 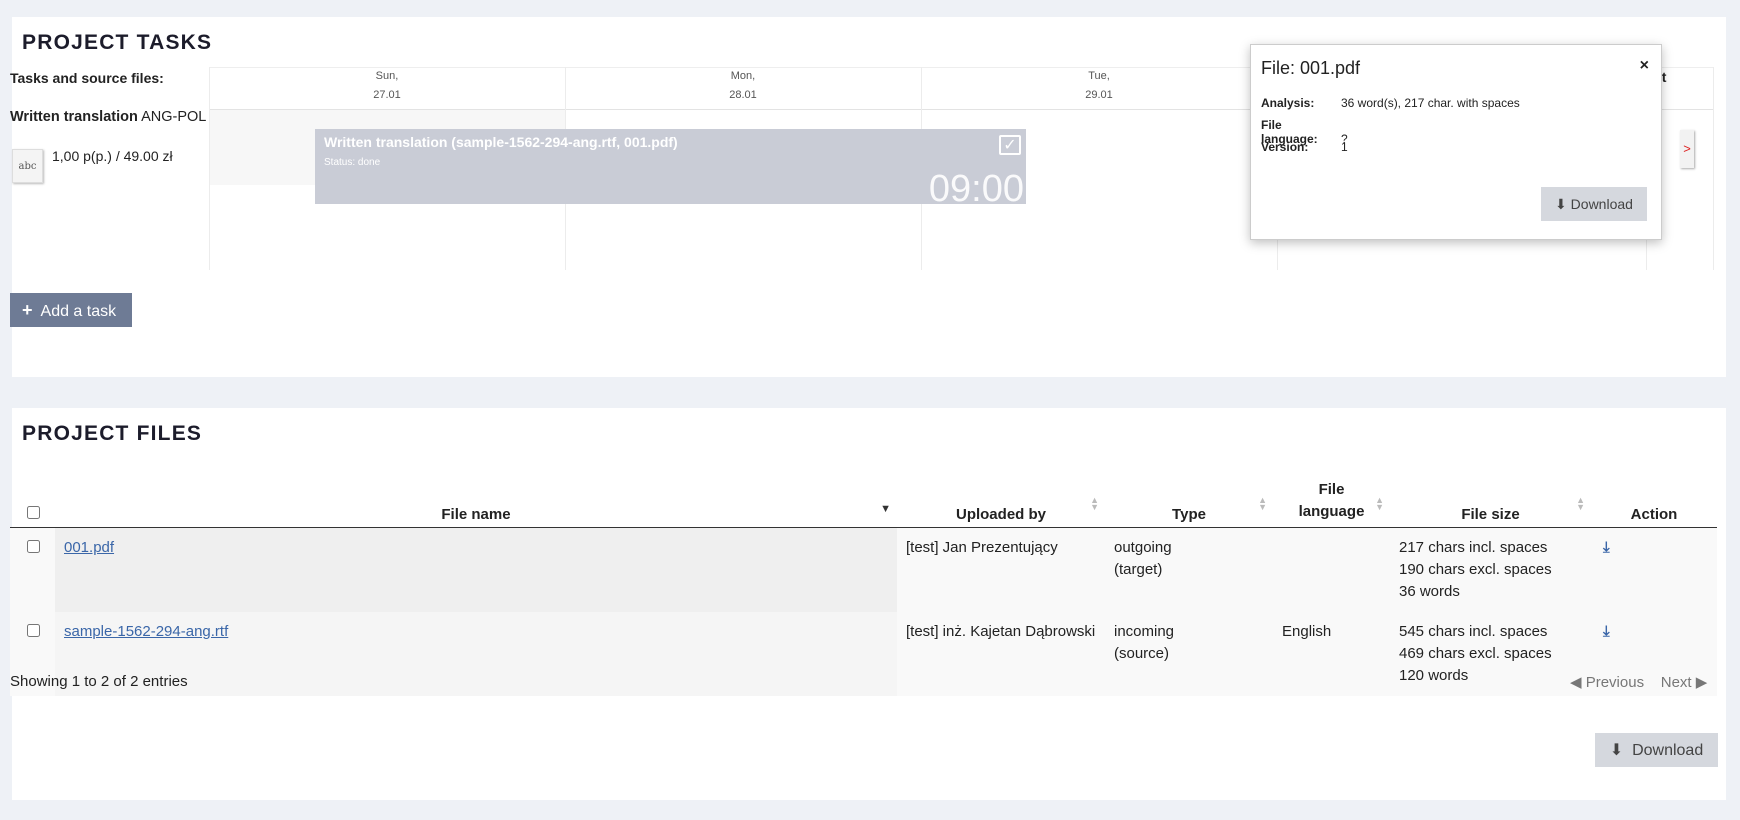 What do you see at coordinates (476, 569) in the screenshot?
I see `file-name-cell: 001.pdf` at bounding box center [476, 569].